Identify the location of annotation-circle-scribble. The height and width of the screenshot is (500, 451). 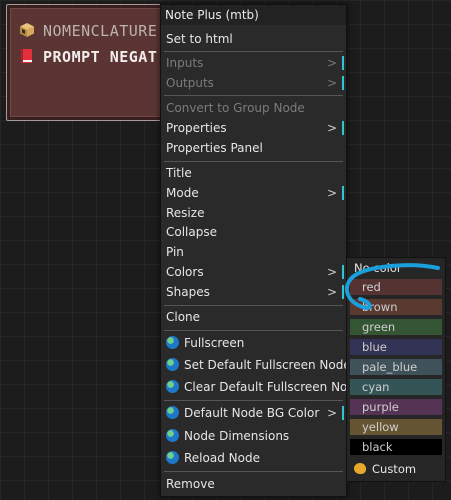
(392, 286).